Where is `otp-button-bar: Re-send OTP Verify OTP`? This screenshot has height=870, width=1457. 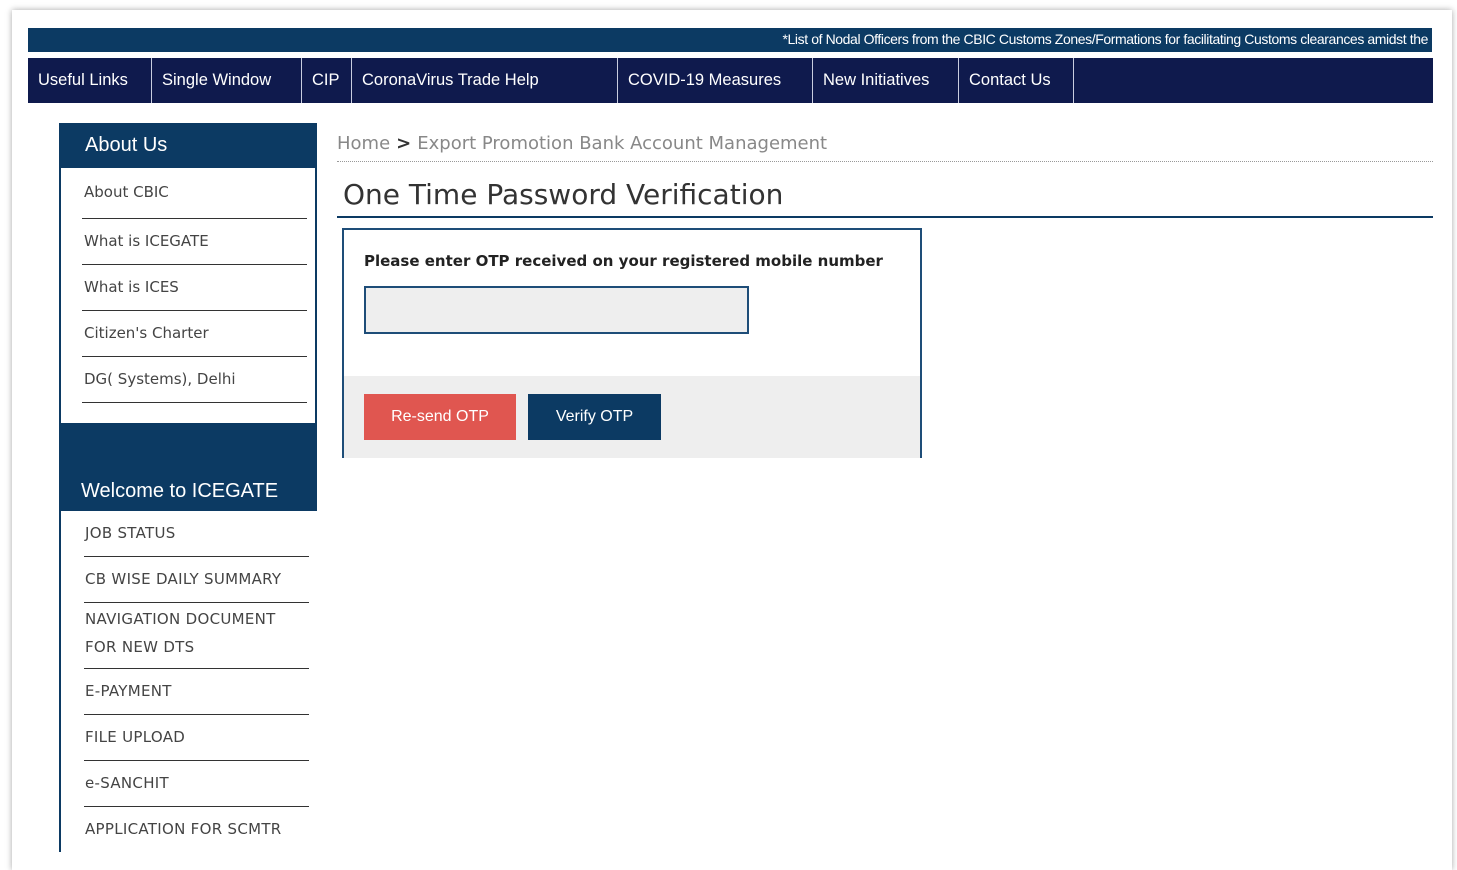
otp-button-bar: Re-send OTP Verify OTP is located at coordinates (632, 417).